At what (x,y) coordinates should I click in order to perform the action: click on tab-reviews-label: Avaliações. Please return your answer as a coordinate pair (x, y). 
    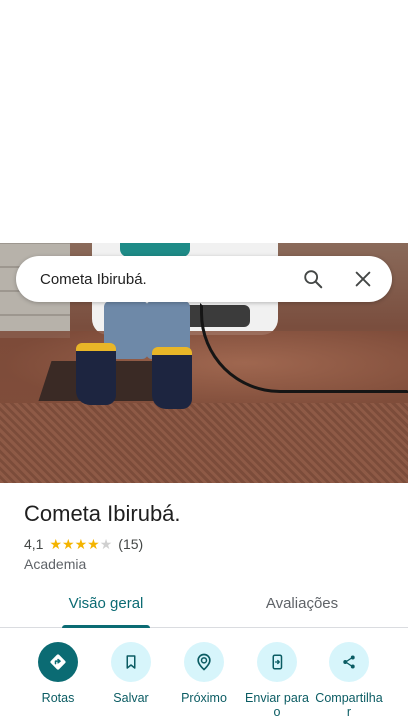
    Looking at the image, I should click on (302, 603).